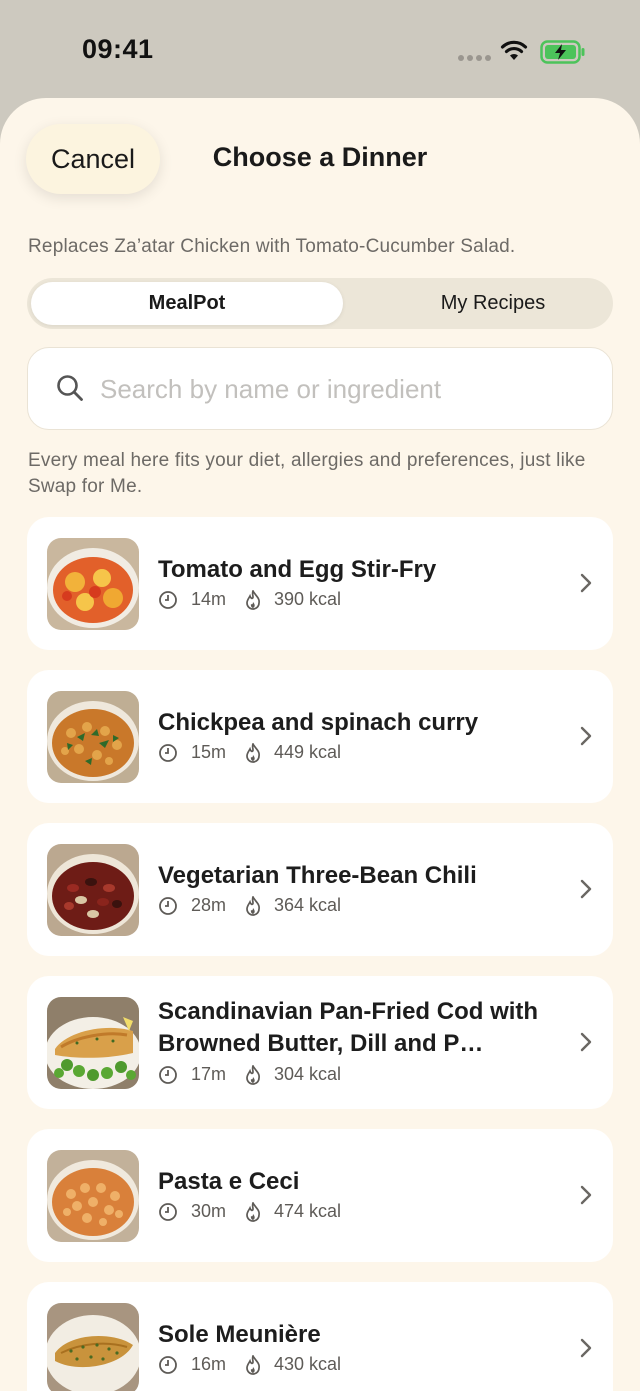 The width and height of the screenshot is (640, 1391). I want to click on status-bar: 09:41, so click(320, 49).